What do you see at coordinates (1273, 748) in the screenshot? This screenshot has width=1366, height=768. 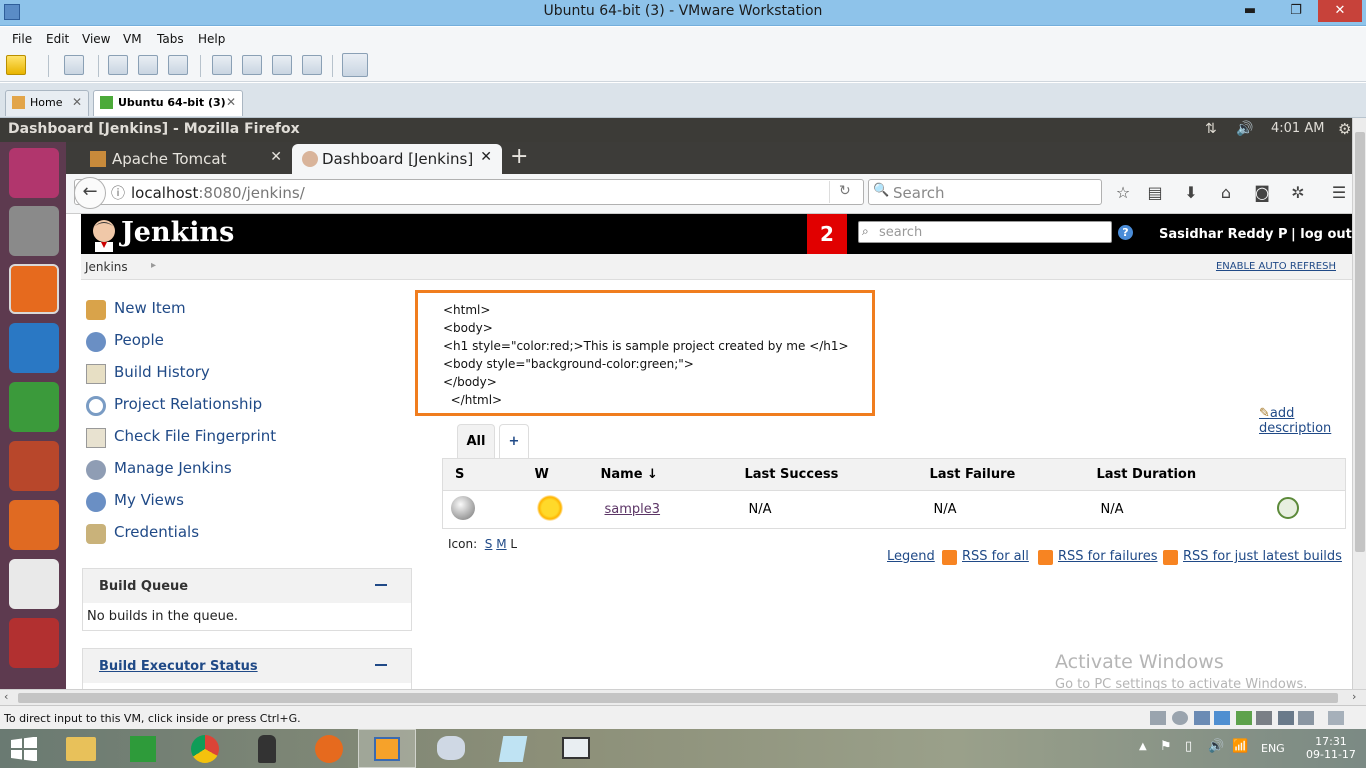 I see `input-language: ENG` at bounding box center [1273, 748].